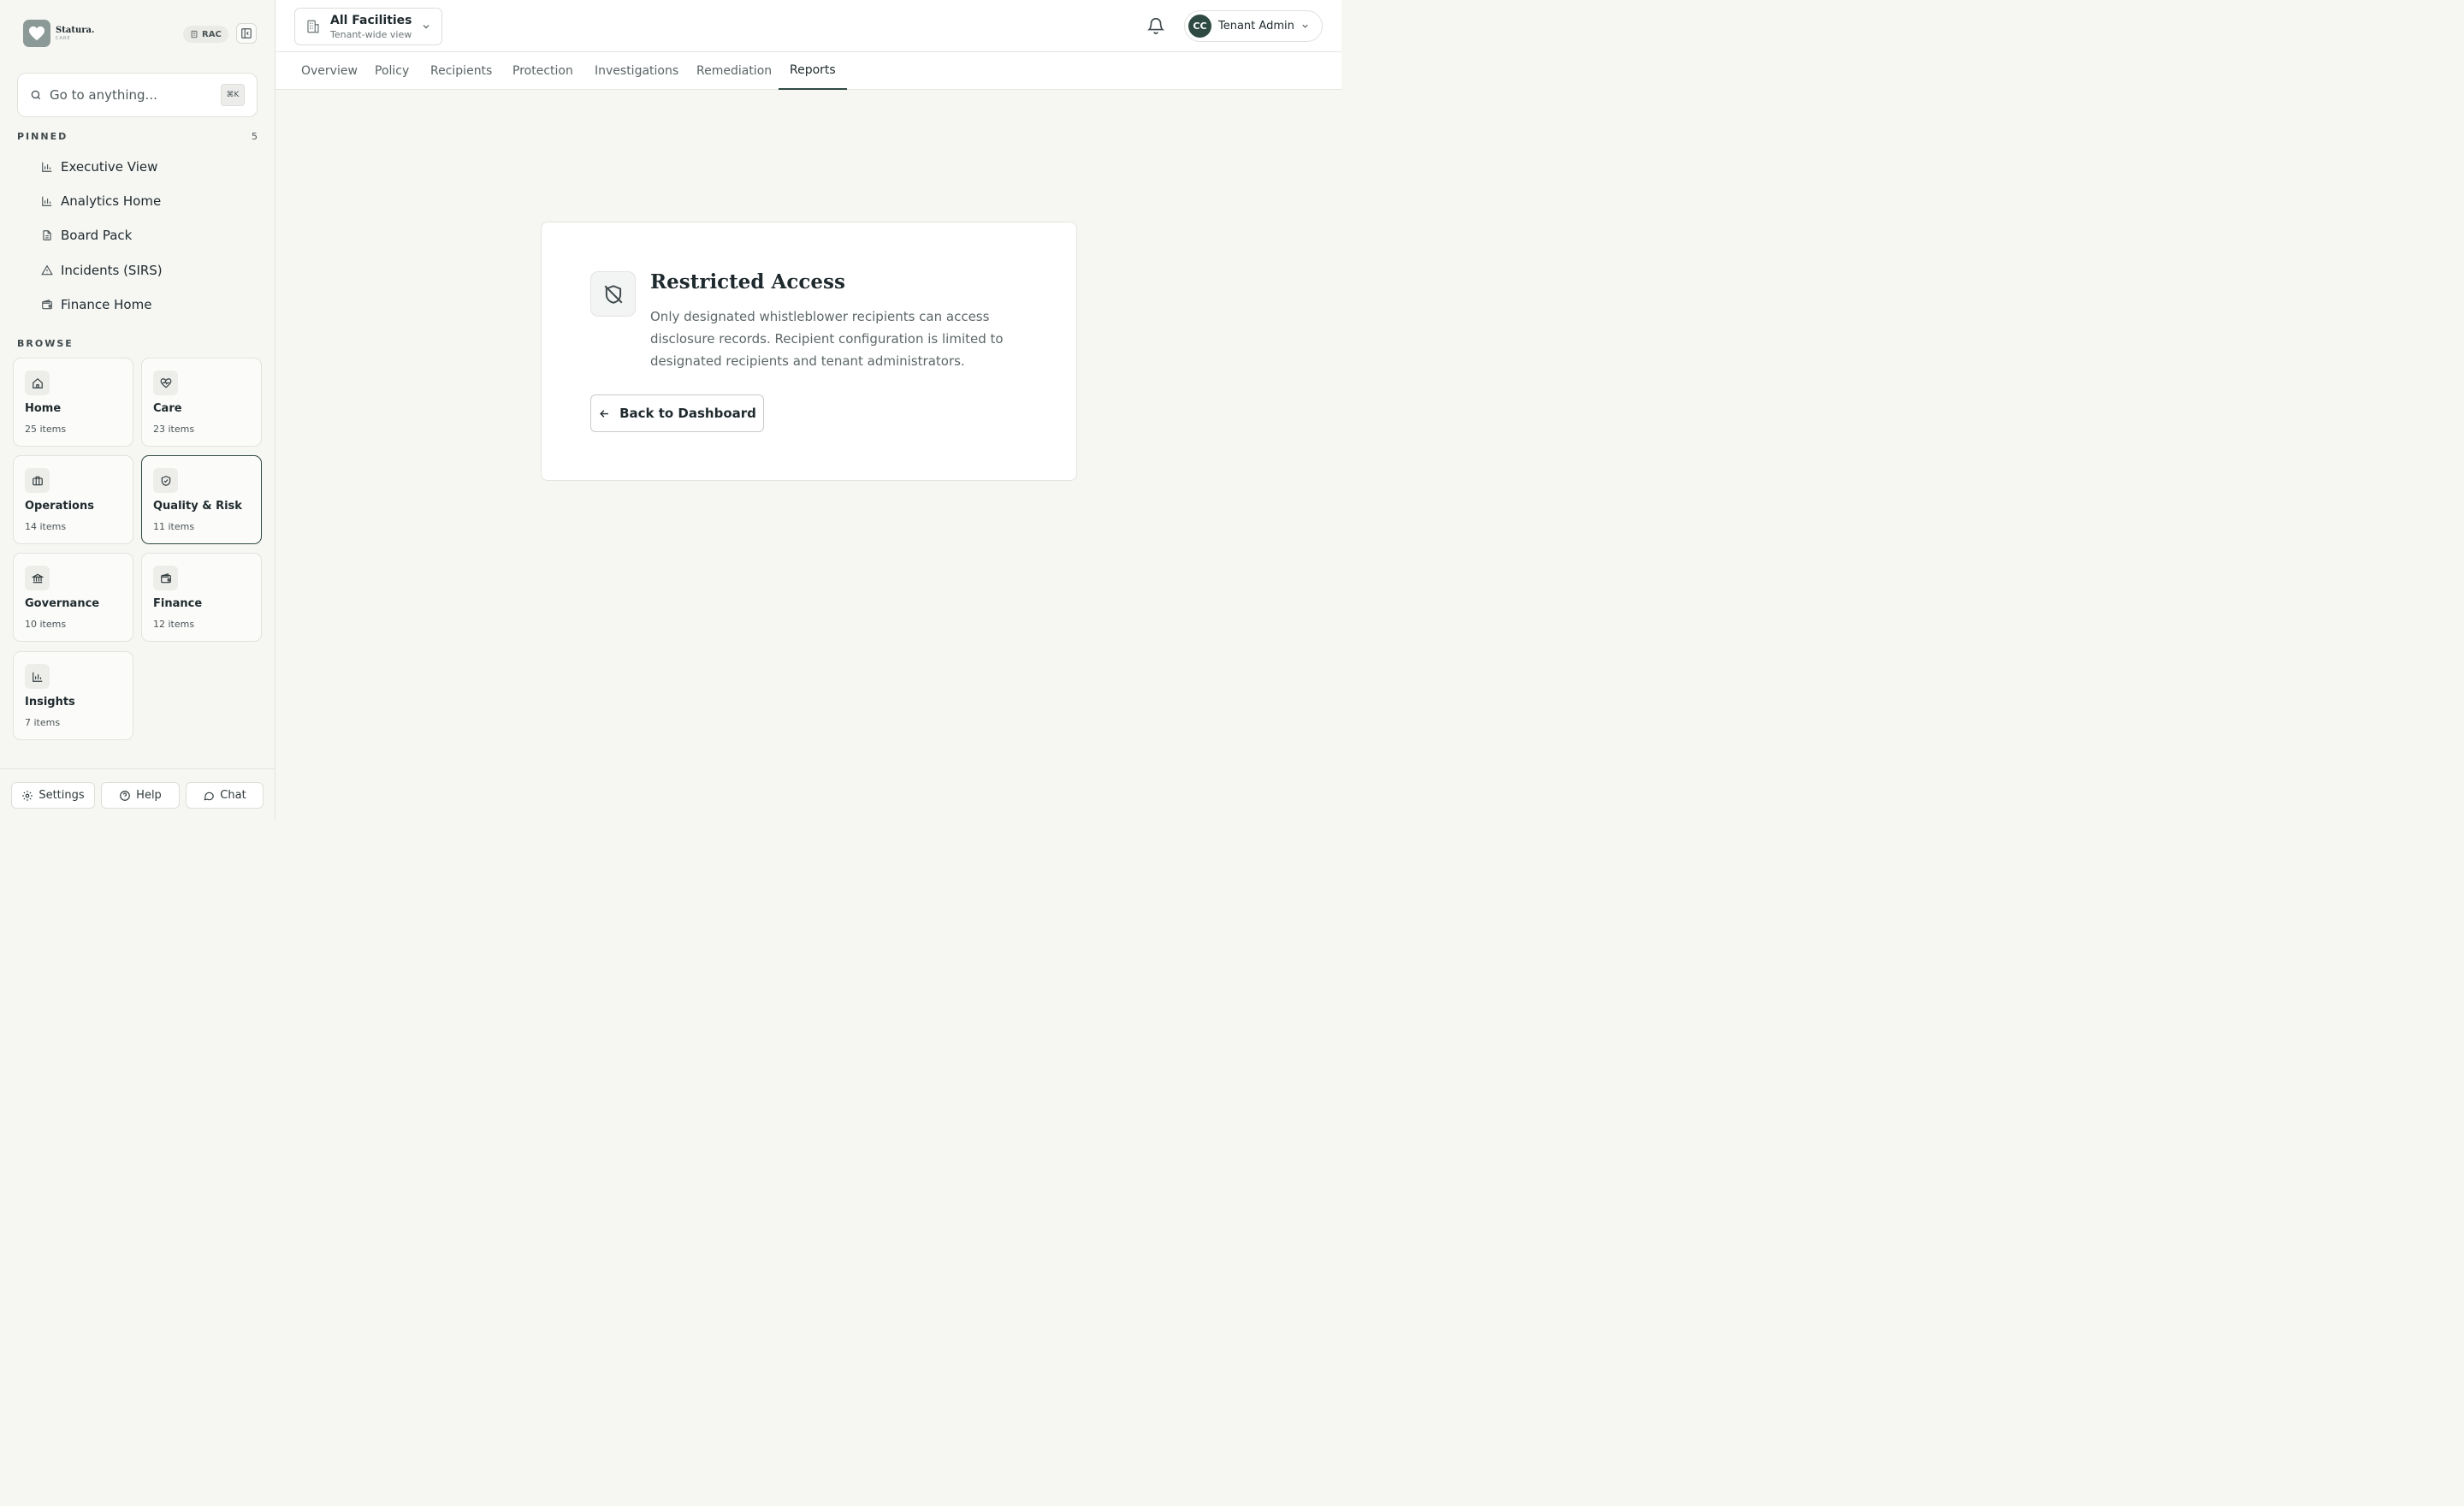  I want to click on settings-label: Settings, so click(61, 796).